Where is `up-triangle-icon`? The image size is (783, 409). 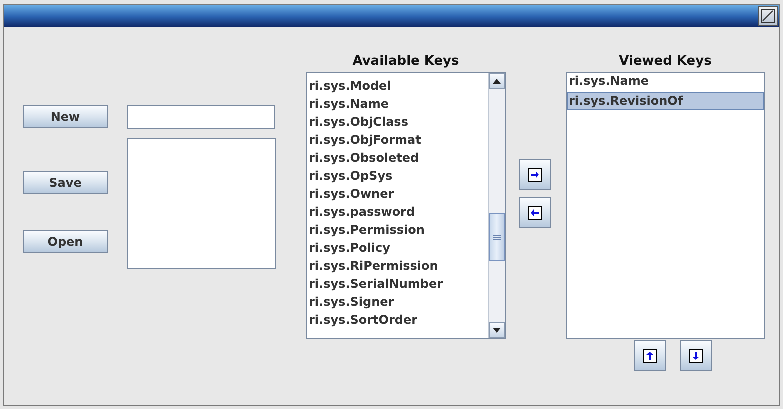
up-triangle-icon is located at coordinates (497, 81).